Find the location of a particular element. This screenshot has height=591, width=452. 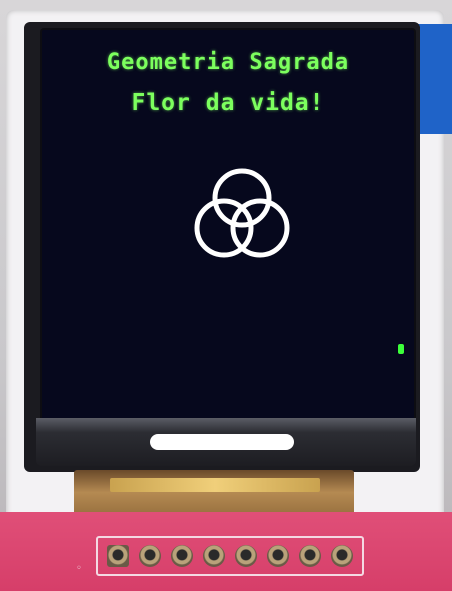

pcb-marking: ◦ is located at coordinates (79, 568).